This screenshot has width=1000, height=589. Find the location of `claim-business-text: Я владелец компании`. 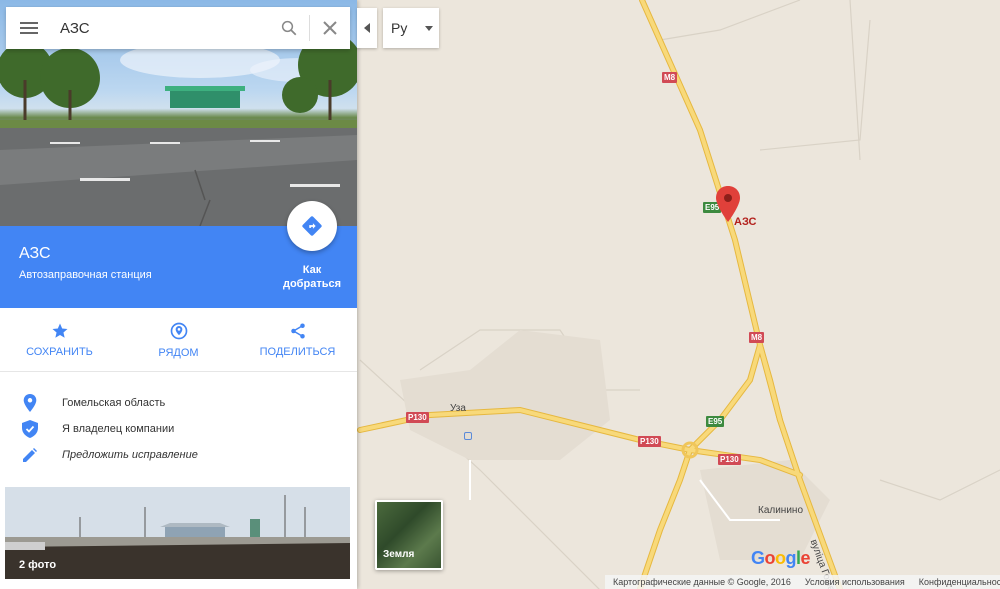

claim-business-text: Я владелец компании is located at coordinates (118, 429).